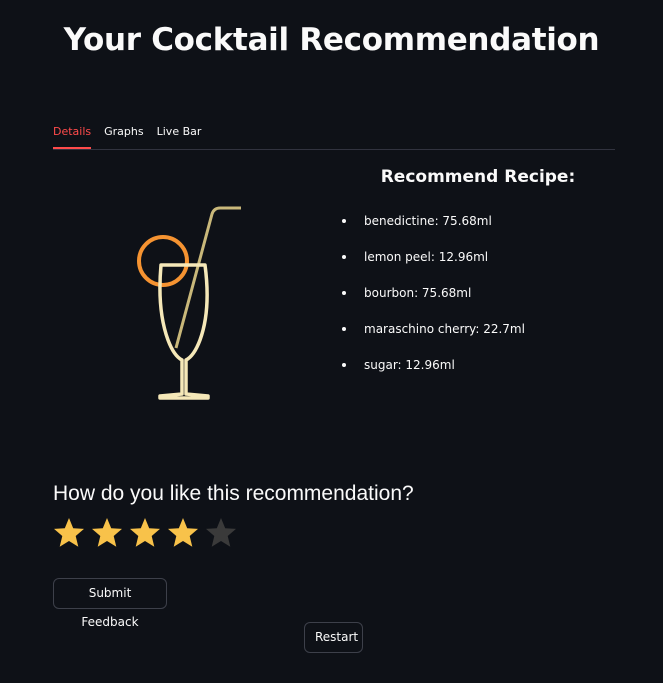 This screenshot has width=663, height=683. What do you see at coordinates (123, 133) in the screenshot?
I see `tab-graphs: Graphs` at bounding box center [123, 133].